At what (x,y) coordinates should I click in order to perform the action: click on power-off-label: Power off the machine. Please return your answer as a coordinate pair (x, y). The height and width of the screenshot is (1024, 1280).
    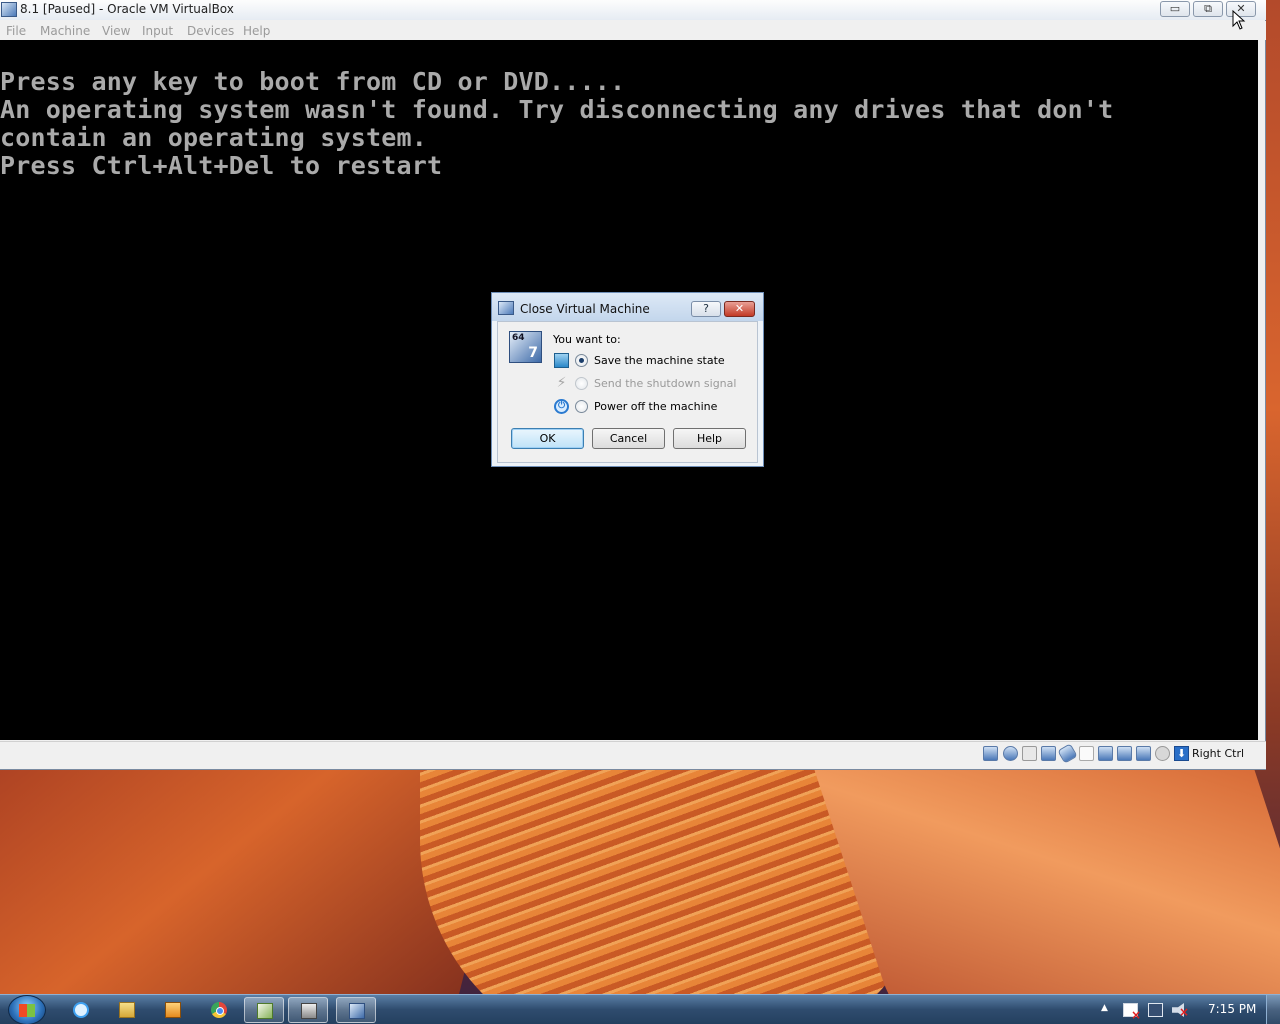
    Looking at the image, I should click on (655, 406).